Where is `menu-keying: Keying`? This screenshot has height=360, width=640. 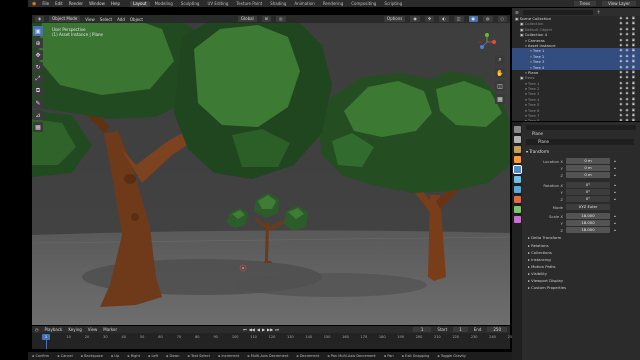
menu-keying: Keying is located at coordinates (74, 329).